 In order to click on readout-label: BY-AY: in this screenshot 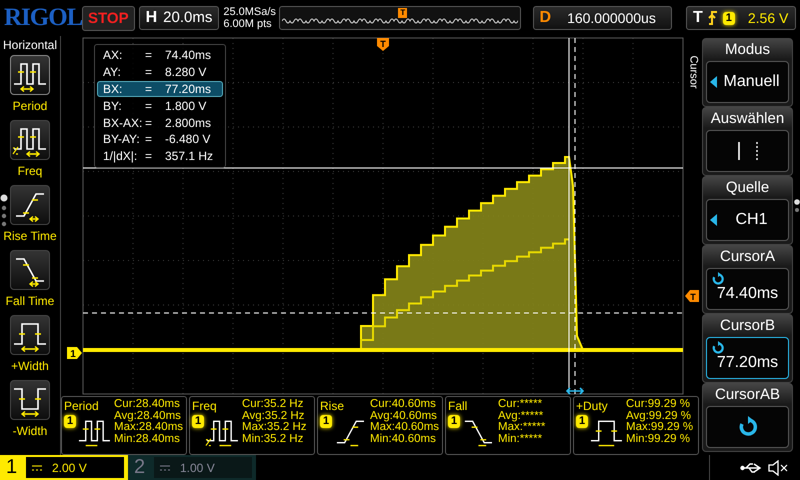, I will do `click(122, 139)`.